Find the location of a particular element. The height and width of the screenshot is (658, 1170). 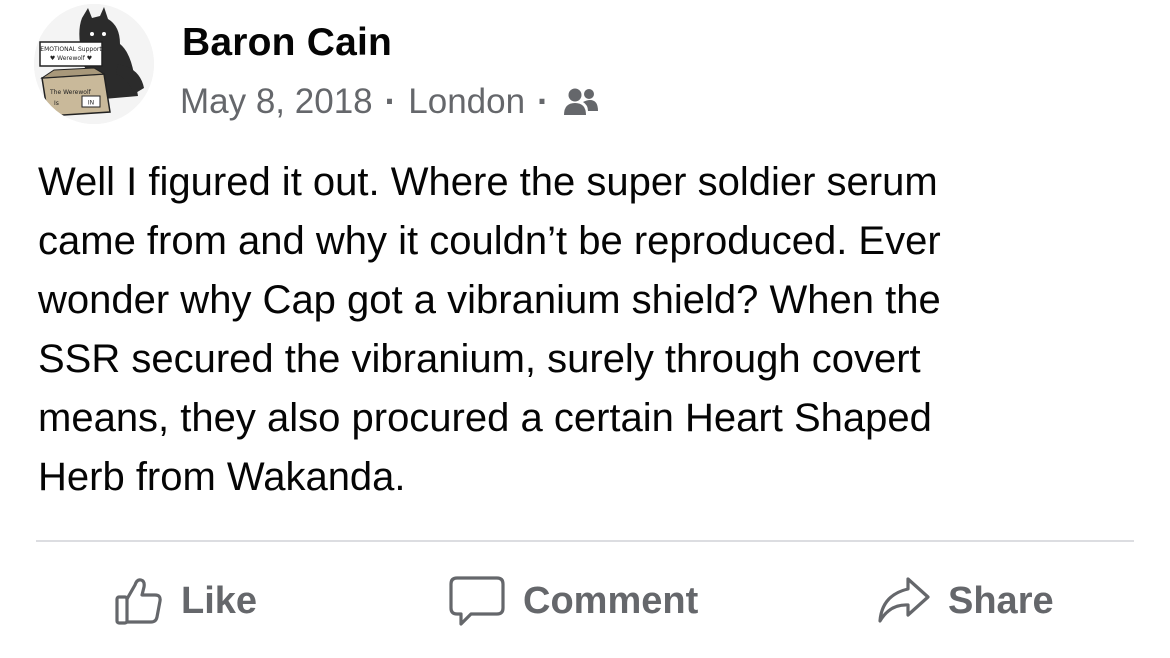

comment-bubble-icon is located at coordinates (477, 601).